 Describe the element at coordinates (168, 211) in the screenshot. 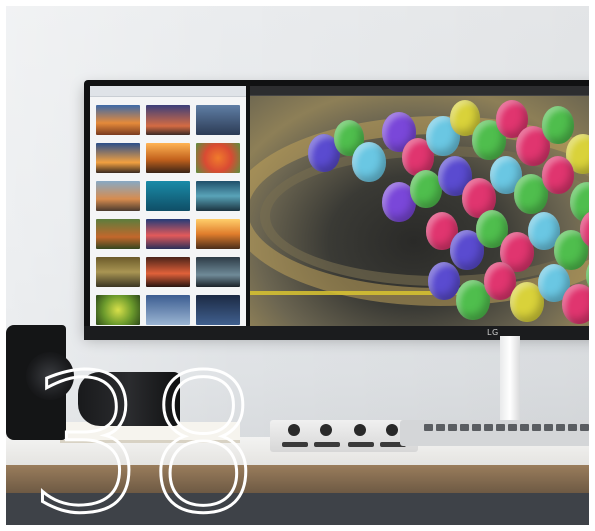

I see `thumbnail-grid` at that location.